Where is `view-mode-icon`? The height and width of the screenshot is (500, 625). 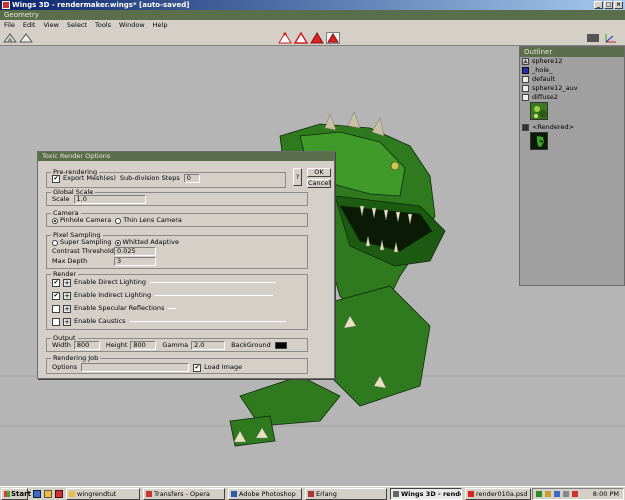
view-mode-icon is located at coordinates (593, 38).